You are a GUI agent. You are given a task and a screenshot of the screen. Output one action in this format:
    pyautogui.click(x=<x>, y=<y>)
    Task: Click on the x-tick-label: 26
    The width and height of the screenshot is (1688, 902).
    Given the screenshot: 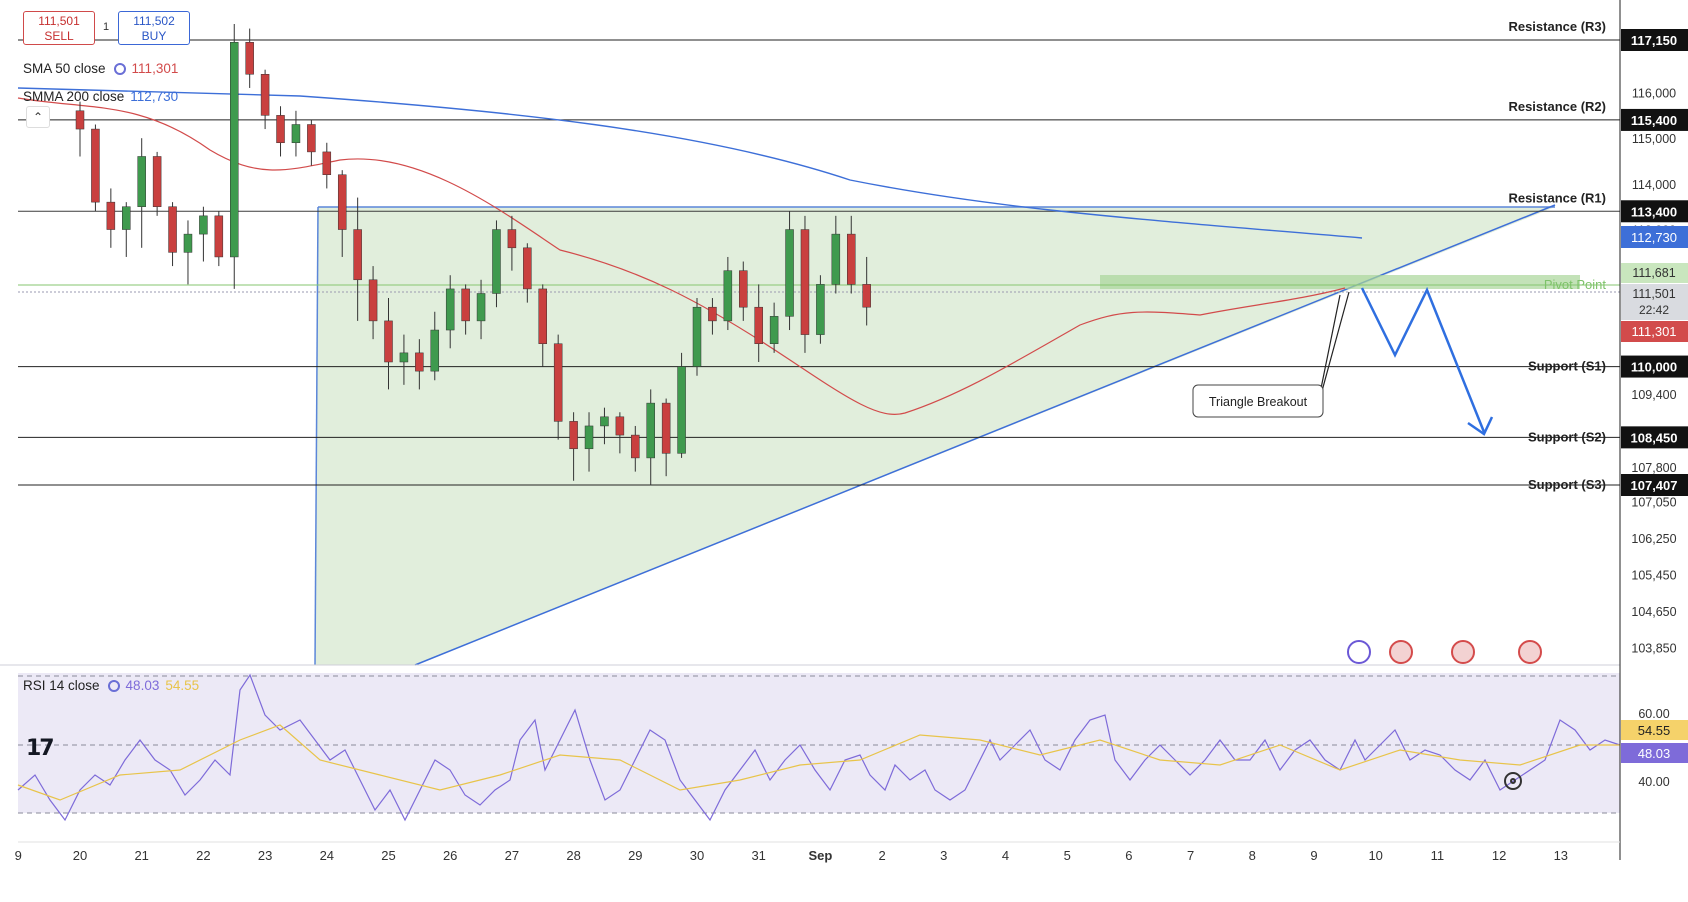 What is the action you would take?
    pyautogui.click(x=450, y=855)
    